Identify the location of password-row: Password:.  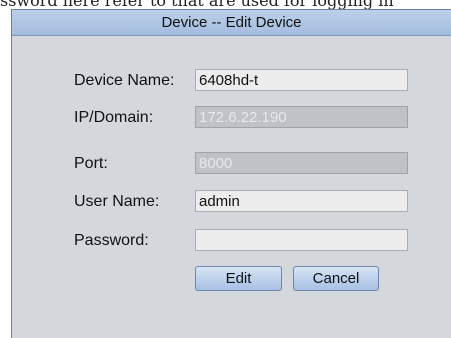
(231, 241).